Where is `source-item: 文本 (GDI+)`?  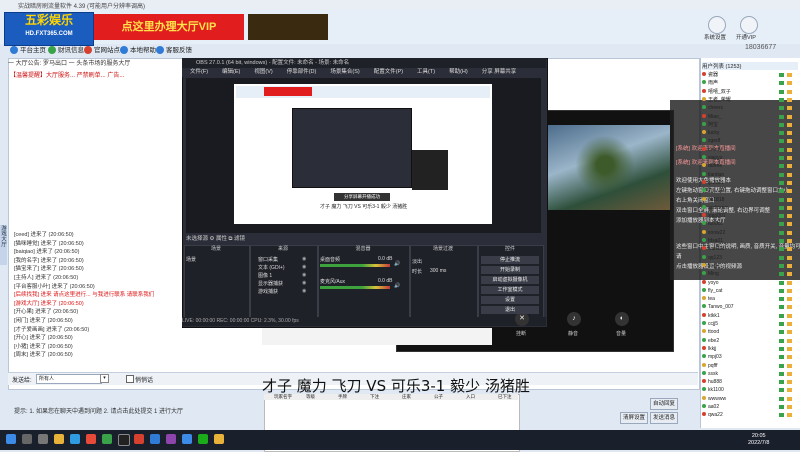 source-item: 文本 (GDI+) is located at coordinates (271, 267).